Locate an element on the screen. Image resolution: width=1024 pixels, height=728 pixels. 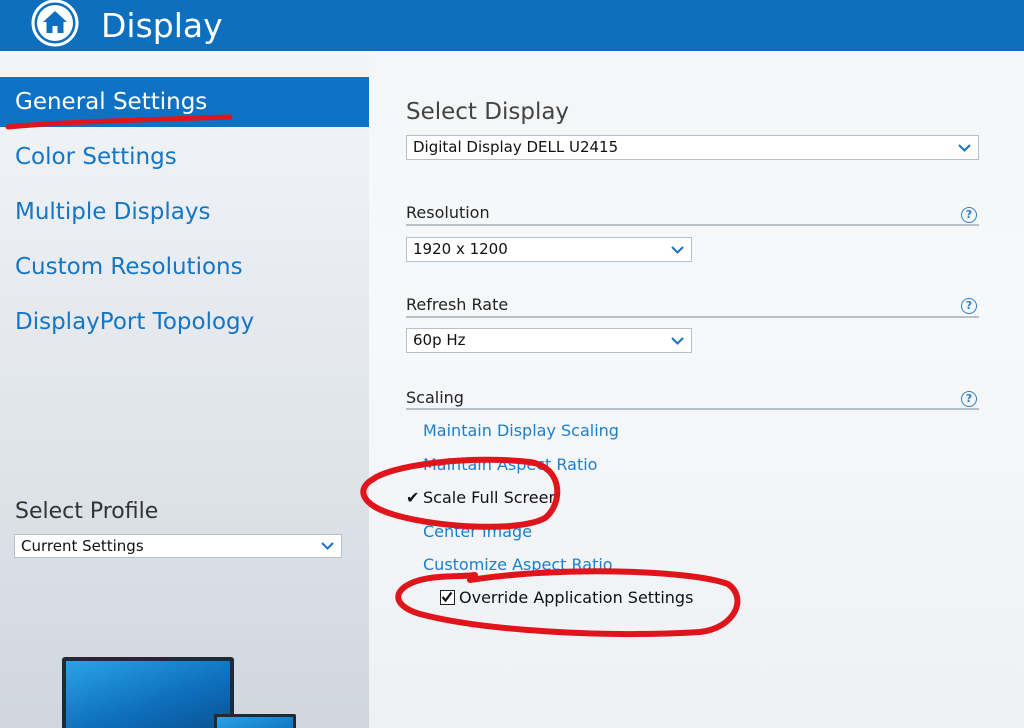
display-dropdown: Digital Display DELL U2415 is located at coordinates (692, 147).